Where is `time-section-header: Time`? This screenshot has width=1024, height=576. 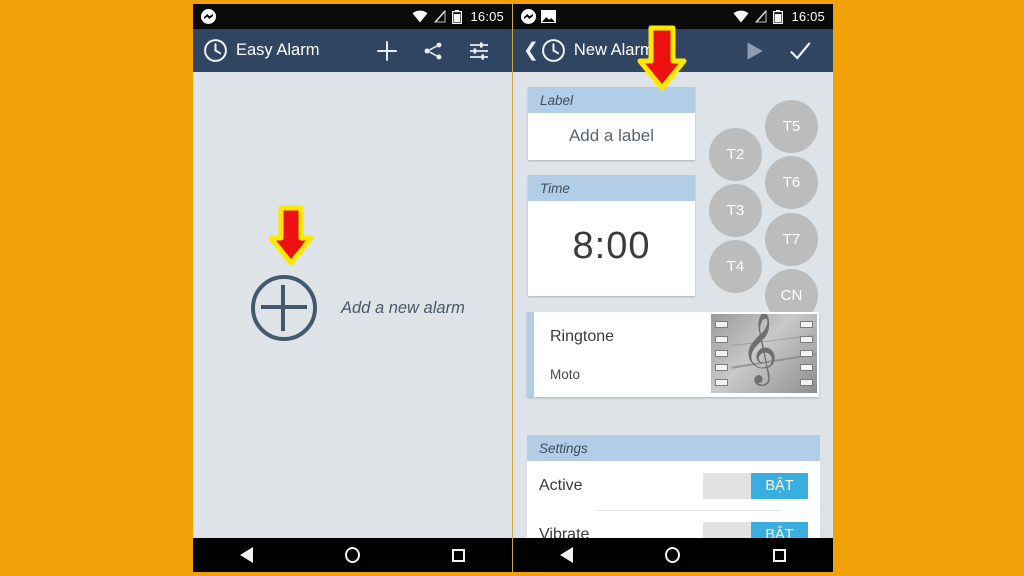 time-section-header: Time is located at coordinates (611, 188).